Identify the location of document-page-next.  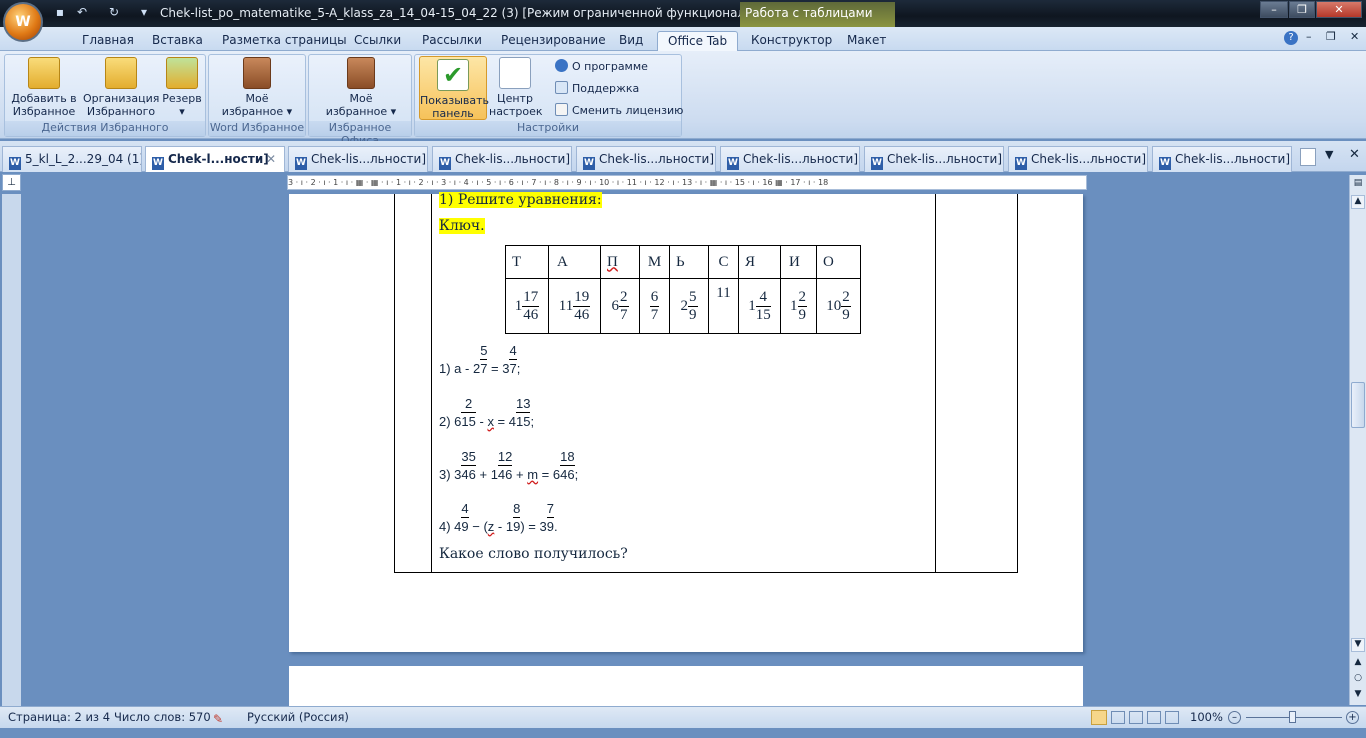
(686, 688).